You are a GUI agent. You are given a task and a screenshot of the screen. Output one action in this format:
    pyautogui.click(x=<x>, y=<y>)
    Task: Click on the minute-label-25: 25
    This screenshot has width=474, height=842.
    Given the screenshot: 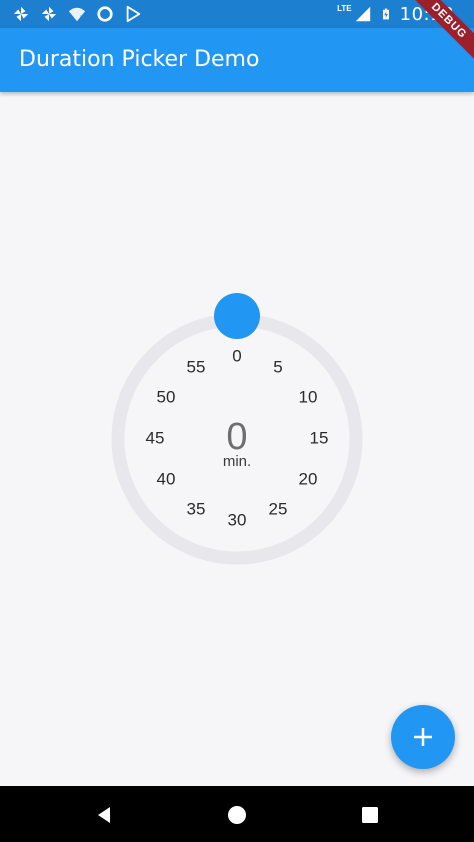 What is the action you would take?
    pyautogui.click(x=278, y=508)
    